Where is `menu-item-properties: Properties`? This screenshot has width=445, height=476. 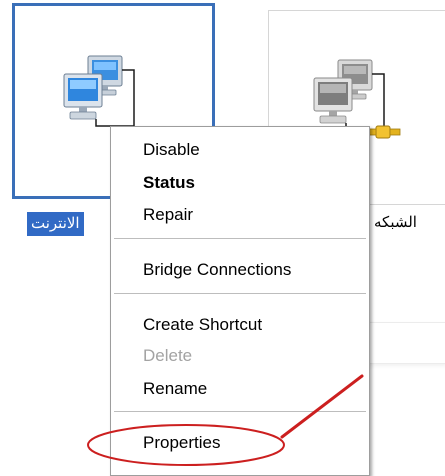 menu-item-properties: Properties is located at coordinates (181, 443).